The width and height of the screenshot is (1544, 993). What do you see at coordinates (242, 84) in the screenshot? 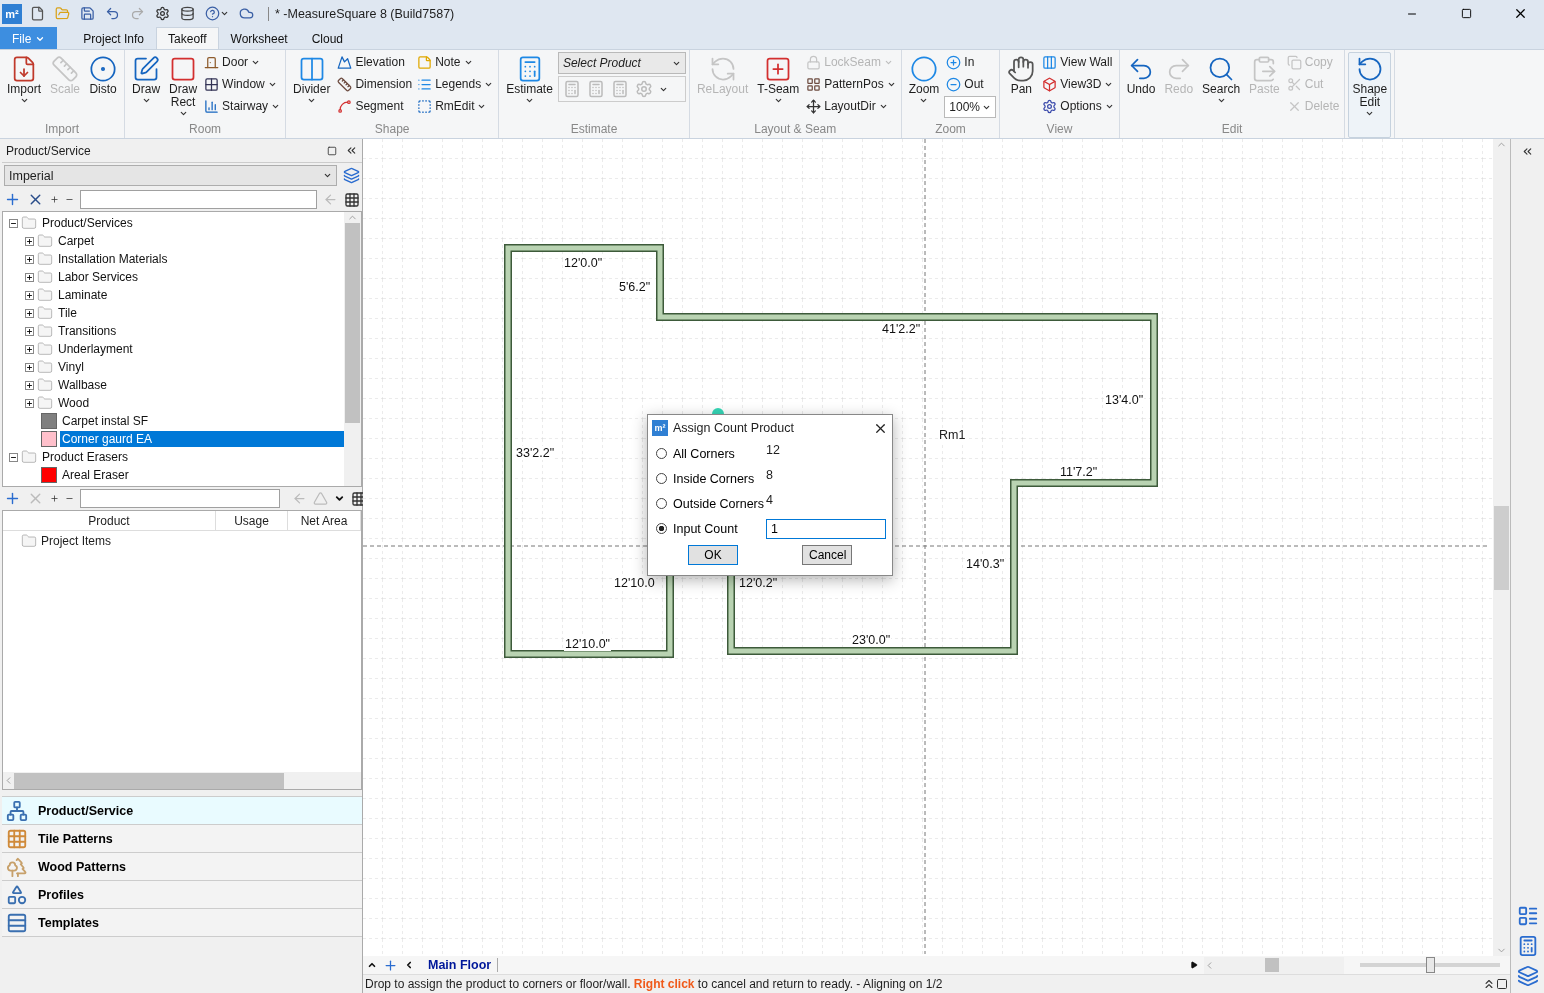
I see `ribbon-button: Window` at bounding box center [242, 84].